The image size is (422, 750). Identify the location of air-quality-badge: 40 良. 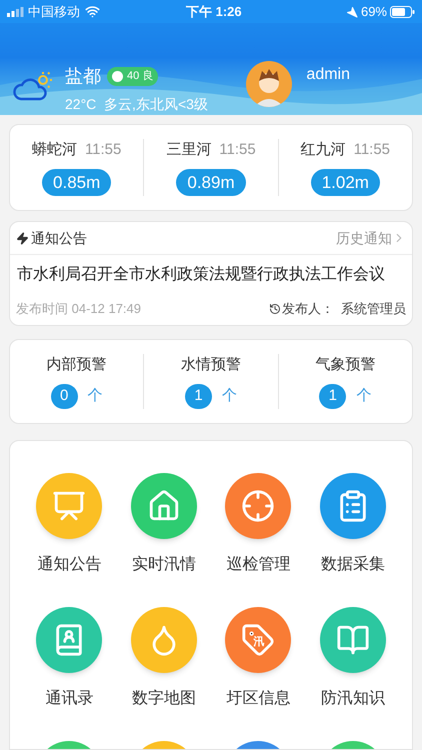
(132, 76).